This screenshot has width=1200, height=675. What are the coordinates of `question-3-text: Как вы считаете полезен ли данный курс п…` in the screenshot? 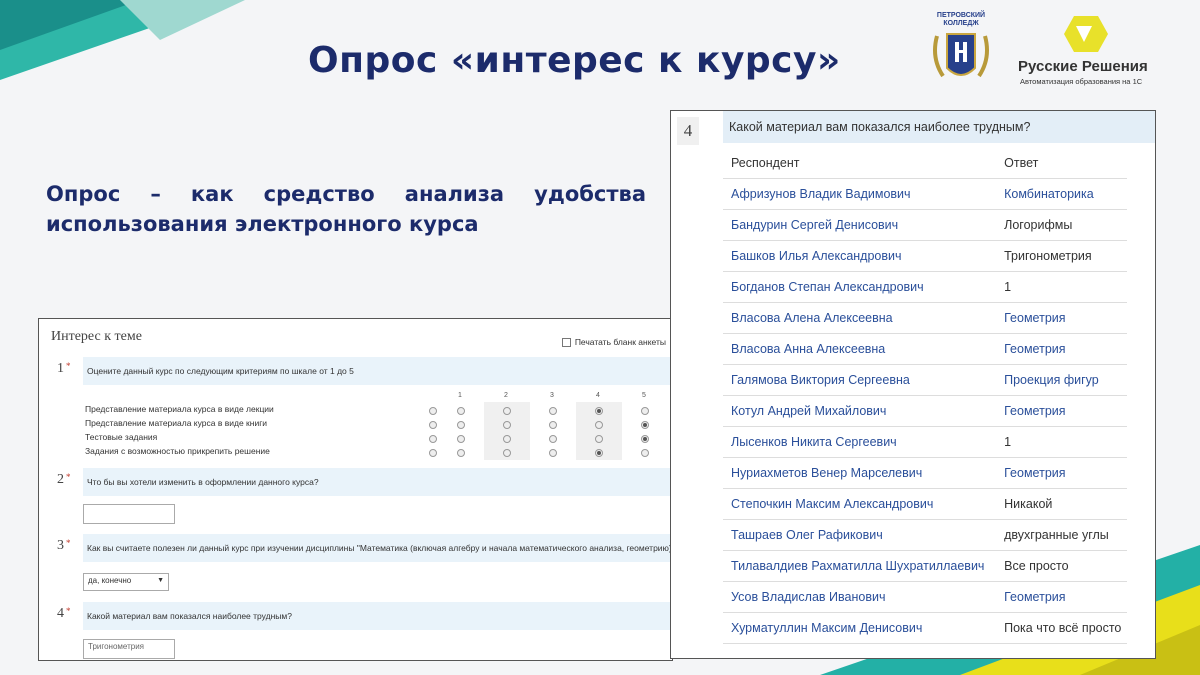 It's located at (380, 548).